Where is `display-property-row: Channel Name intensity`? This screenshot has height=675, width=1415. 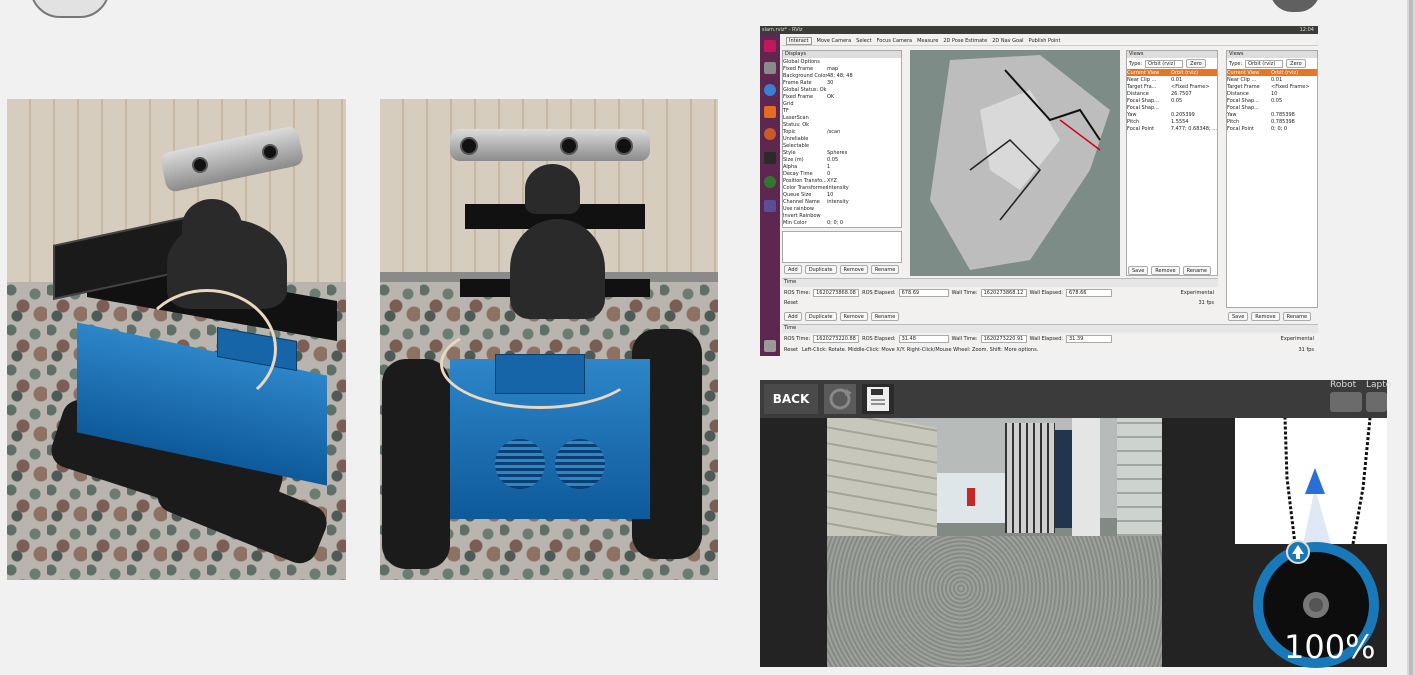
display-property-row: Channel Name intensity is located at coordinates (842, 201).